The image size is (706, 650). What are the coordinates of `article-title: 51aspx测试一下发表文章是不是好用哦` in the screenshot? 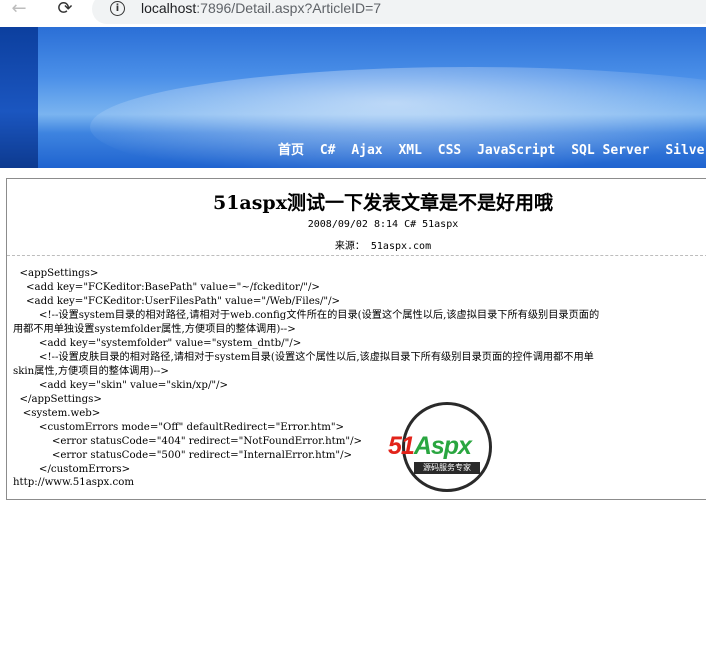 It's located at (383, 203).